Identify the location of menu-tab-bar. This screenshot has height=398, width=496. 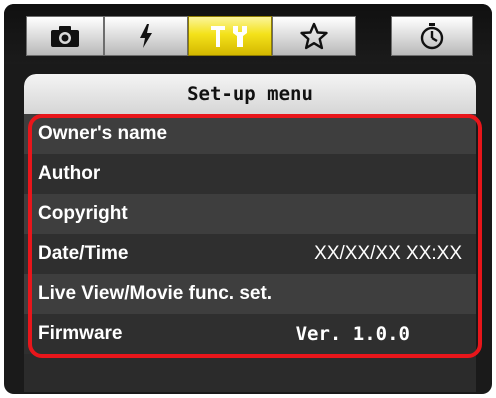
(248, 34).